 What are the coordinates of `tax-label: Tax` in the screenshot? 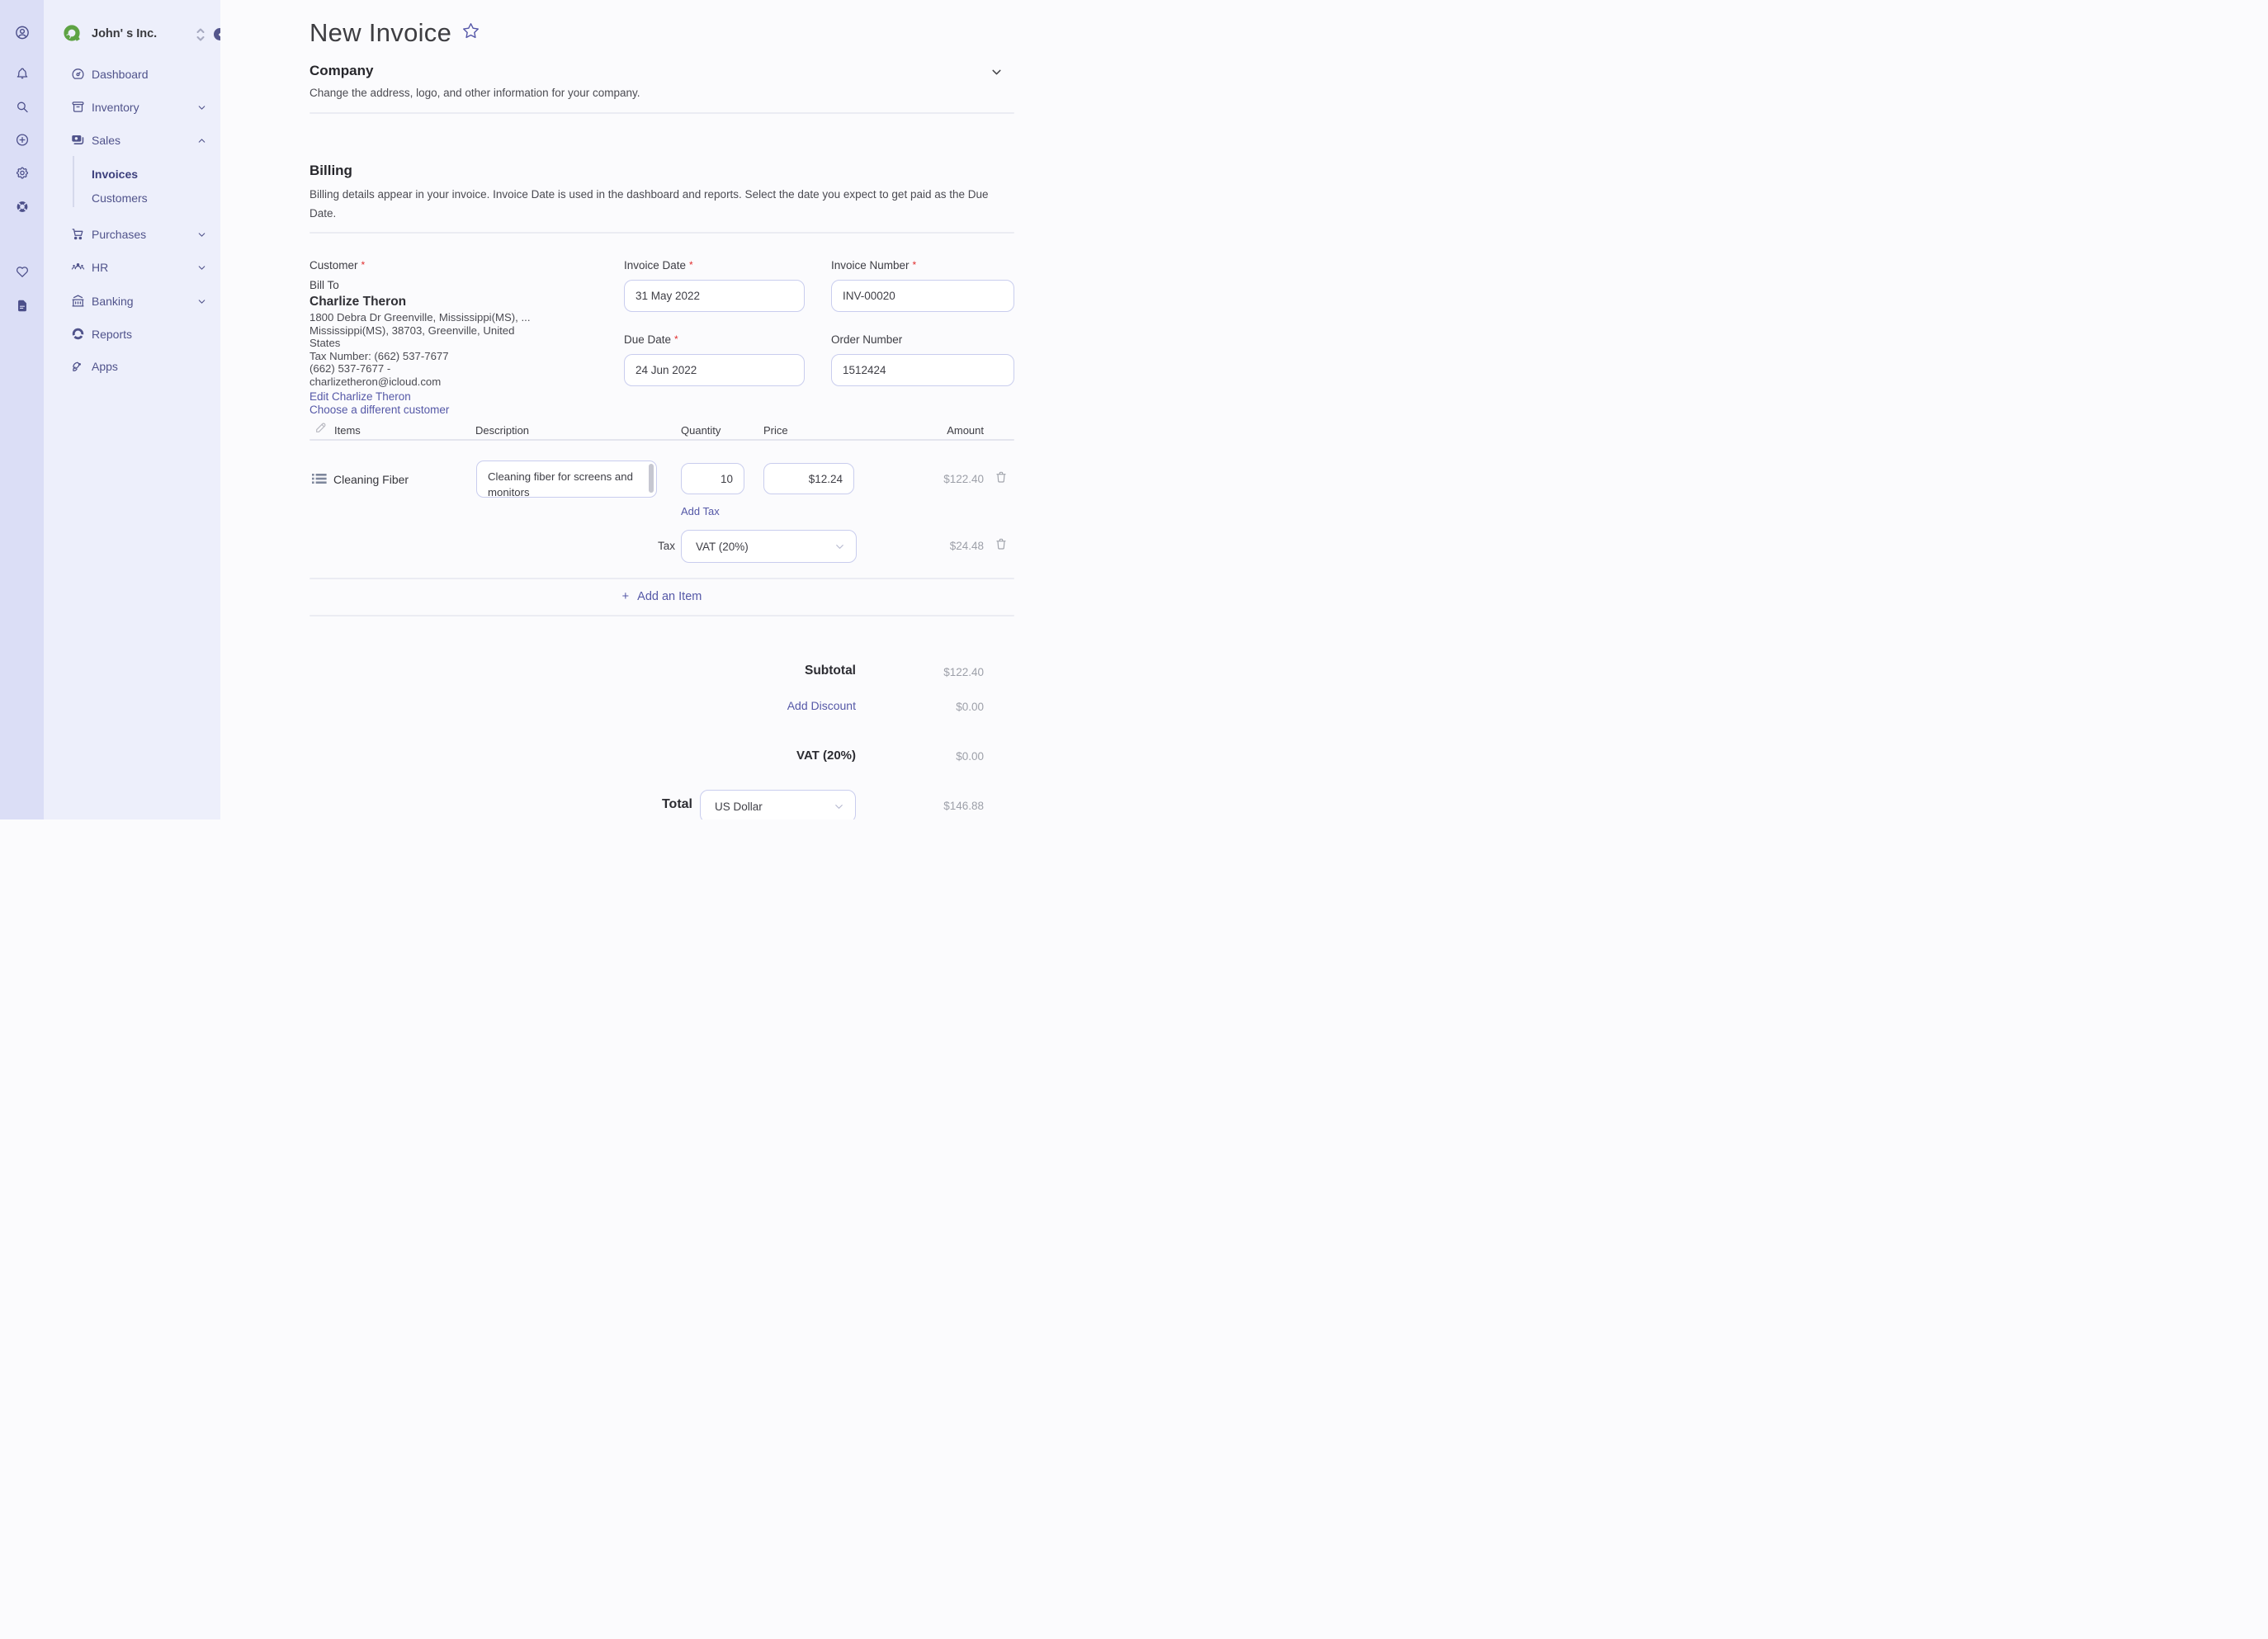 It's located at (666, 546).